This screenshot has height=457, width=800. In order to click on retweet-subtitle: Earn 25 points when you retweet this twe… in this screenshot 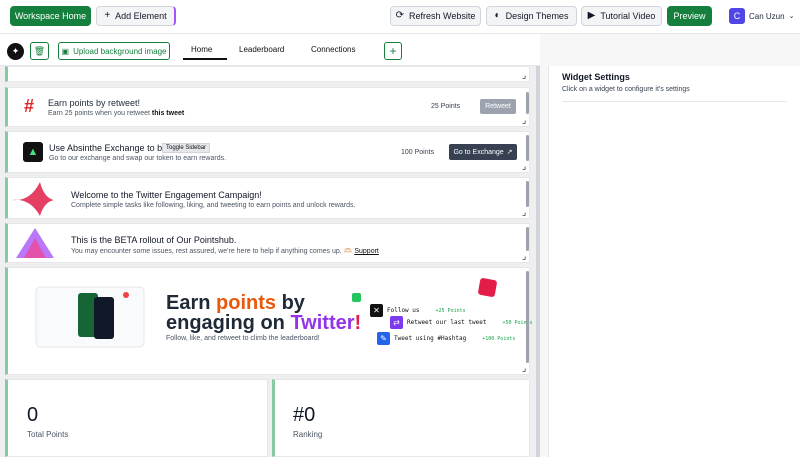, I will do `click(116, 113)`.